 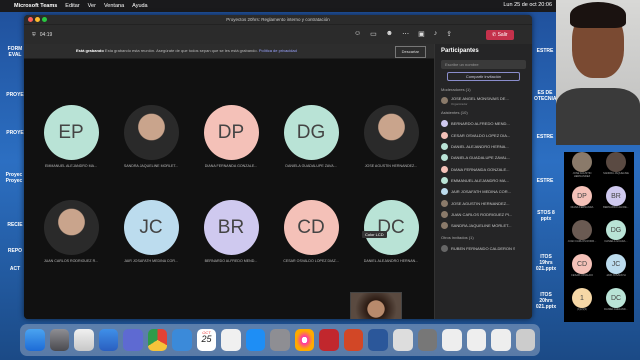 I want to click on moderators-header: Moderadores (1), so click(x=483, y=89).